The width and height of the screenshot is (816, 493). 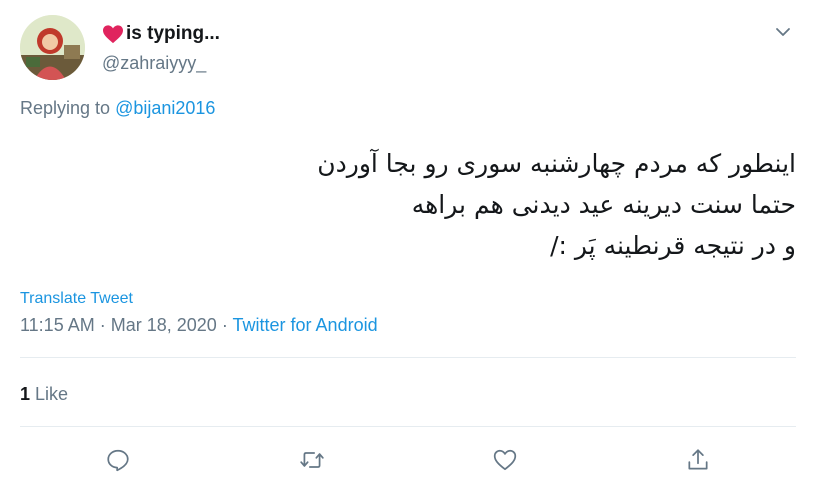 I want to click on like-count-label: Like, so click(x=52, y=394).